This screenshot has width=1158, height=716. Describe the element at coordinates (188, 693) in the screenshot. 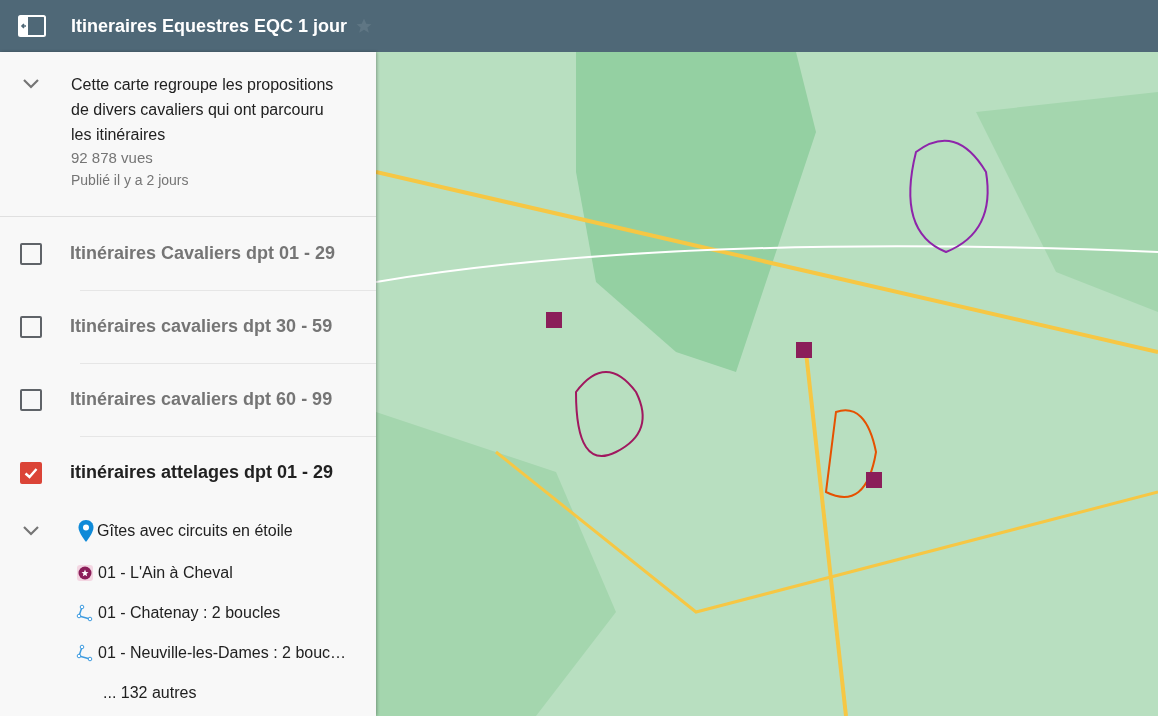

I see `more-link: ... 132 autres` at that location.